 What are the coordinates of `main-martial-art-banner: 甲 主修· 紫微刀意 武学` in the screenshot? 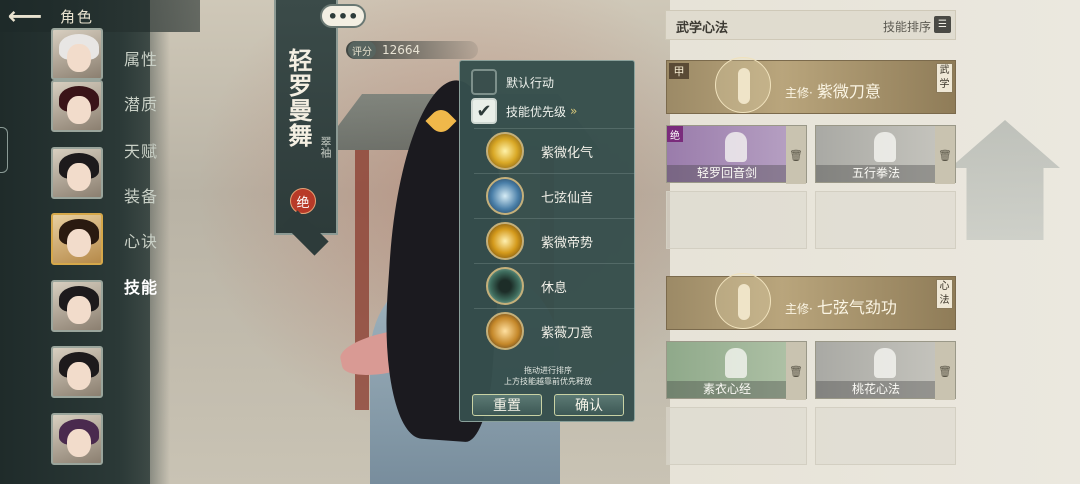 It's located at (811, 85).